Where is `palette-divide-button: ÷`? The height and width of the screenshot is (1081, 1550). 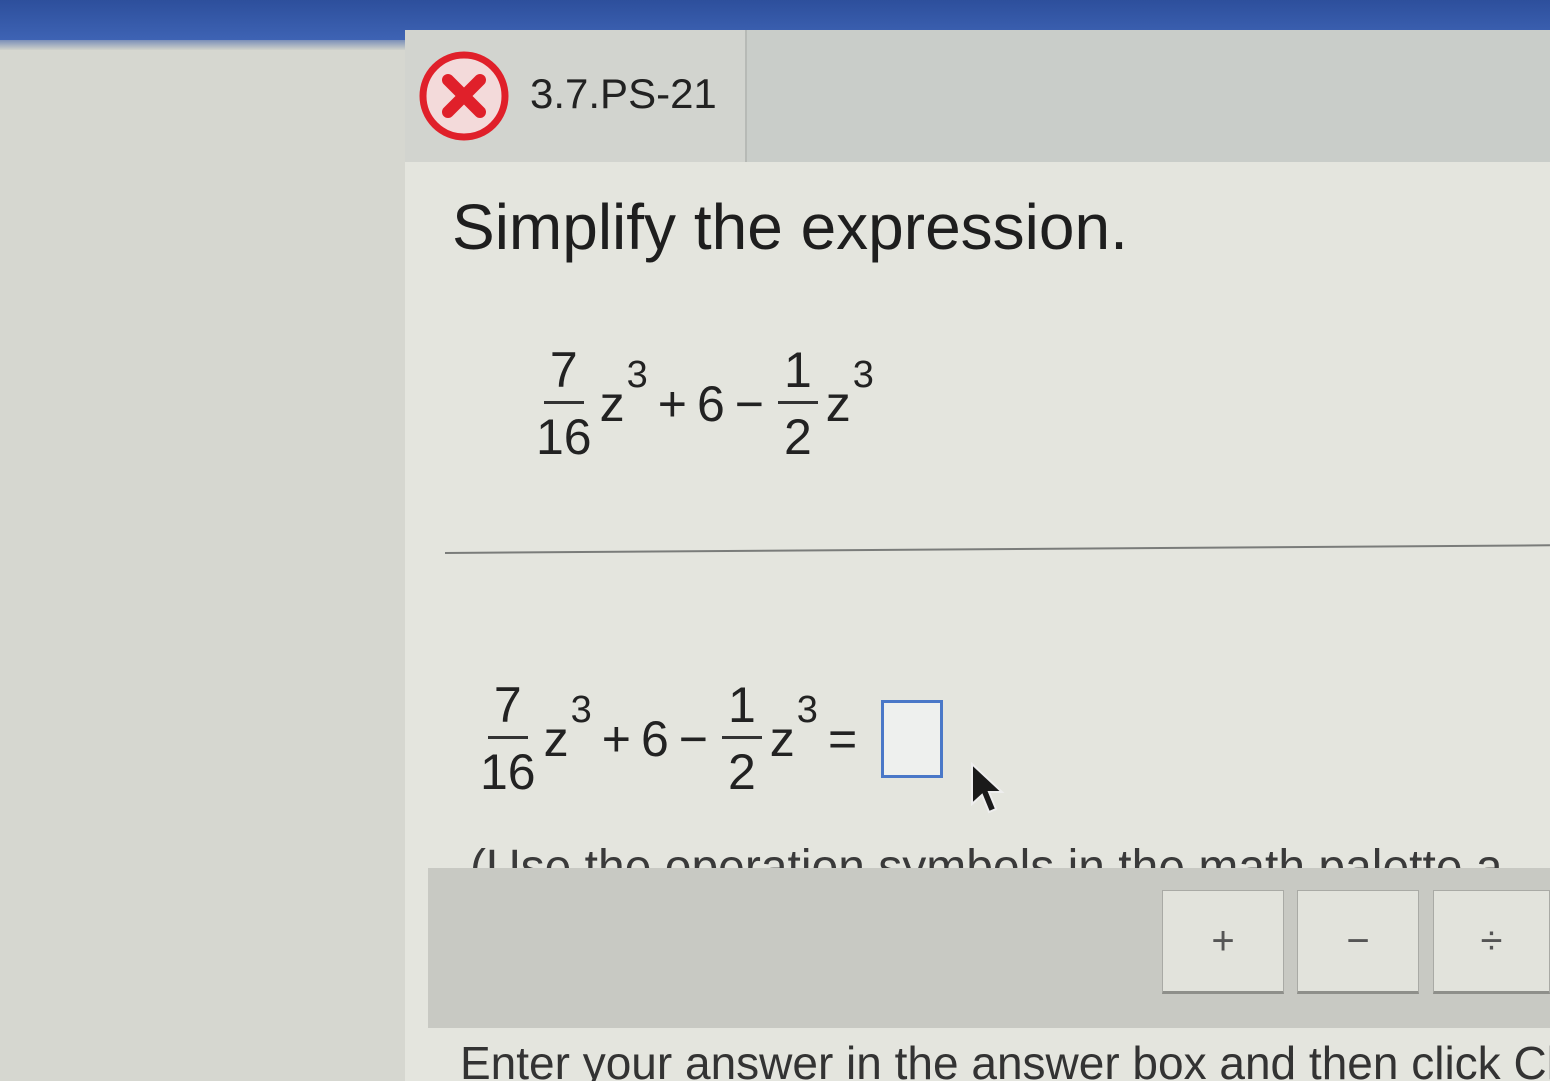 palette-divide-button: ÷ is located at coordinates (1491, 942).